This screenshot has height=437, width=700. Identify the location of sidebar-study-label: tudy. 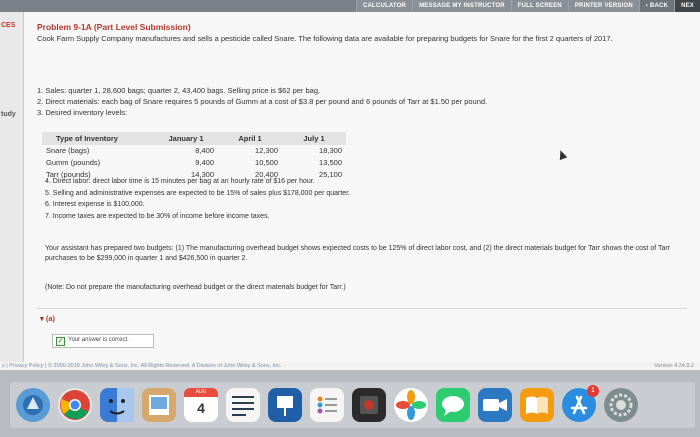
(8, 114).